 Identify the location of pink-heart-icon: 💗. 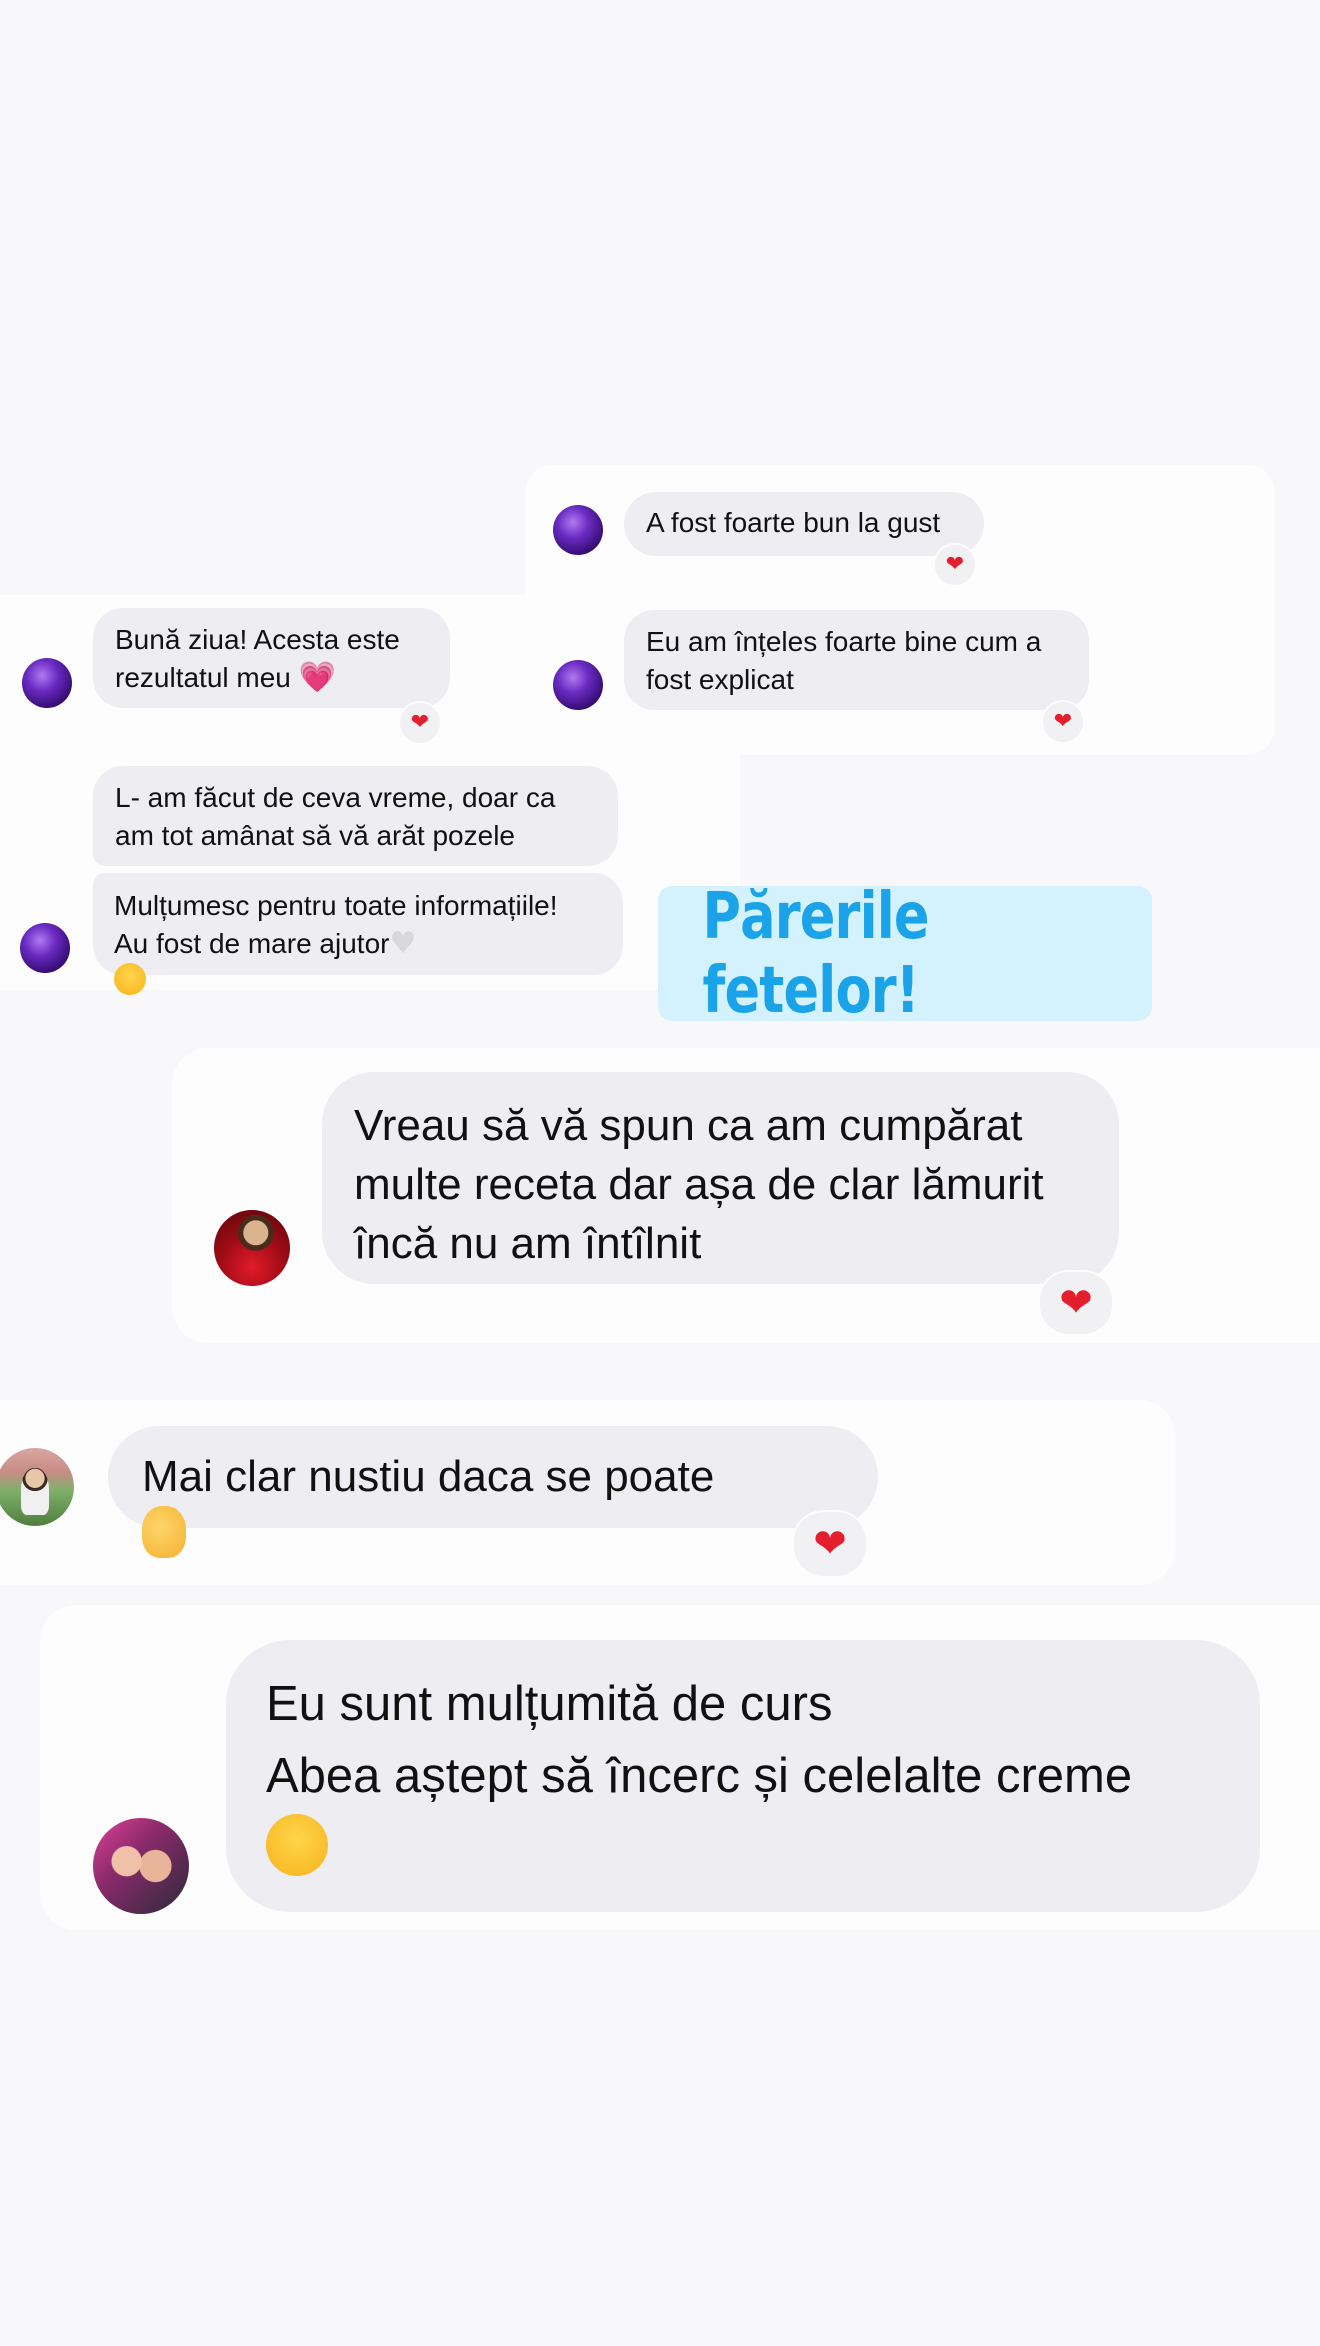
(317, 677).